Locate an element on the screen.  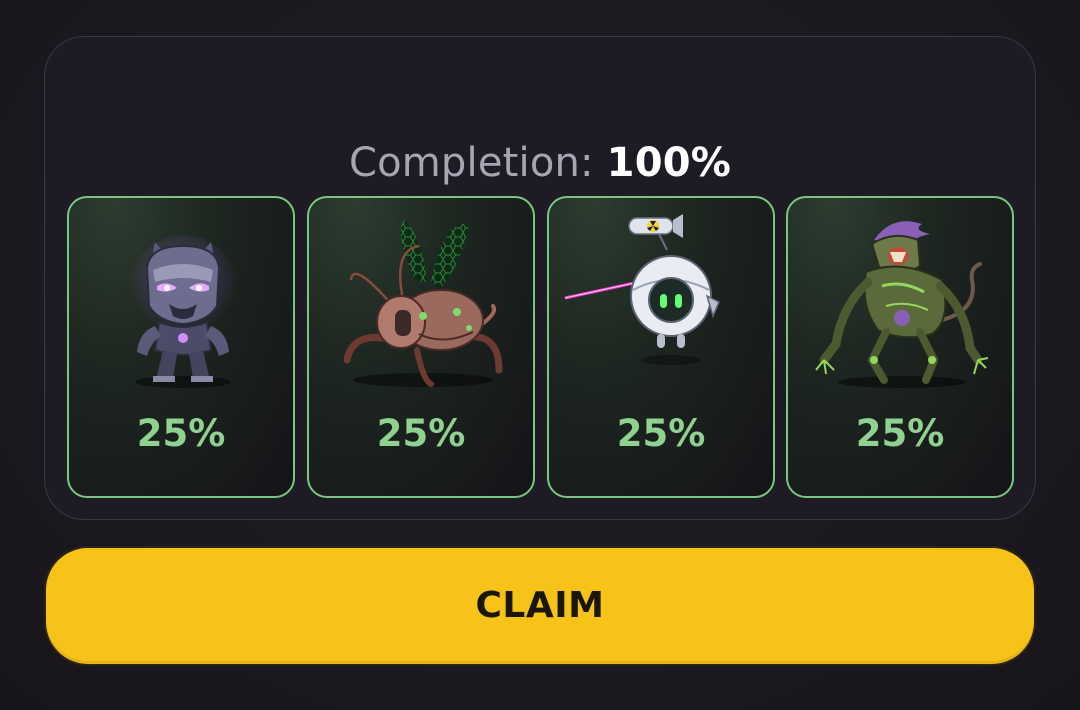
completion-text: Completion: 100% is located at coordinates (540, 163).